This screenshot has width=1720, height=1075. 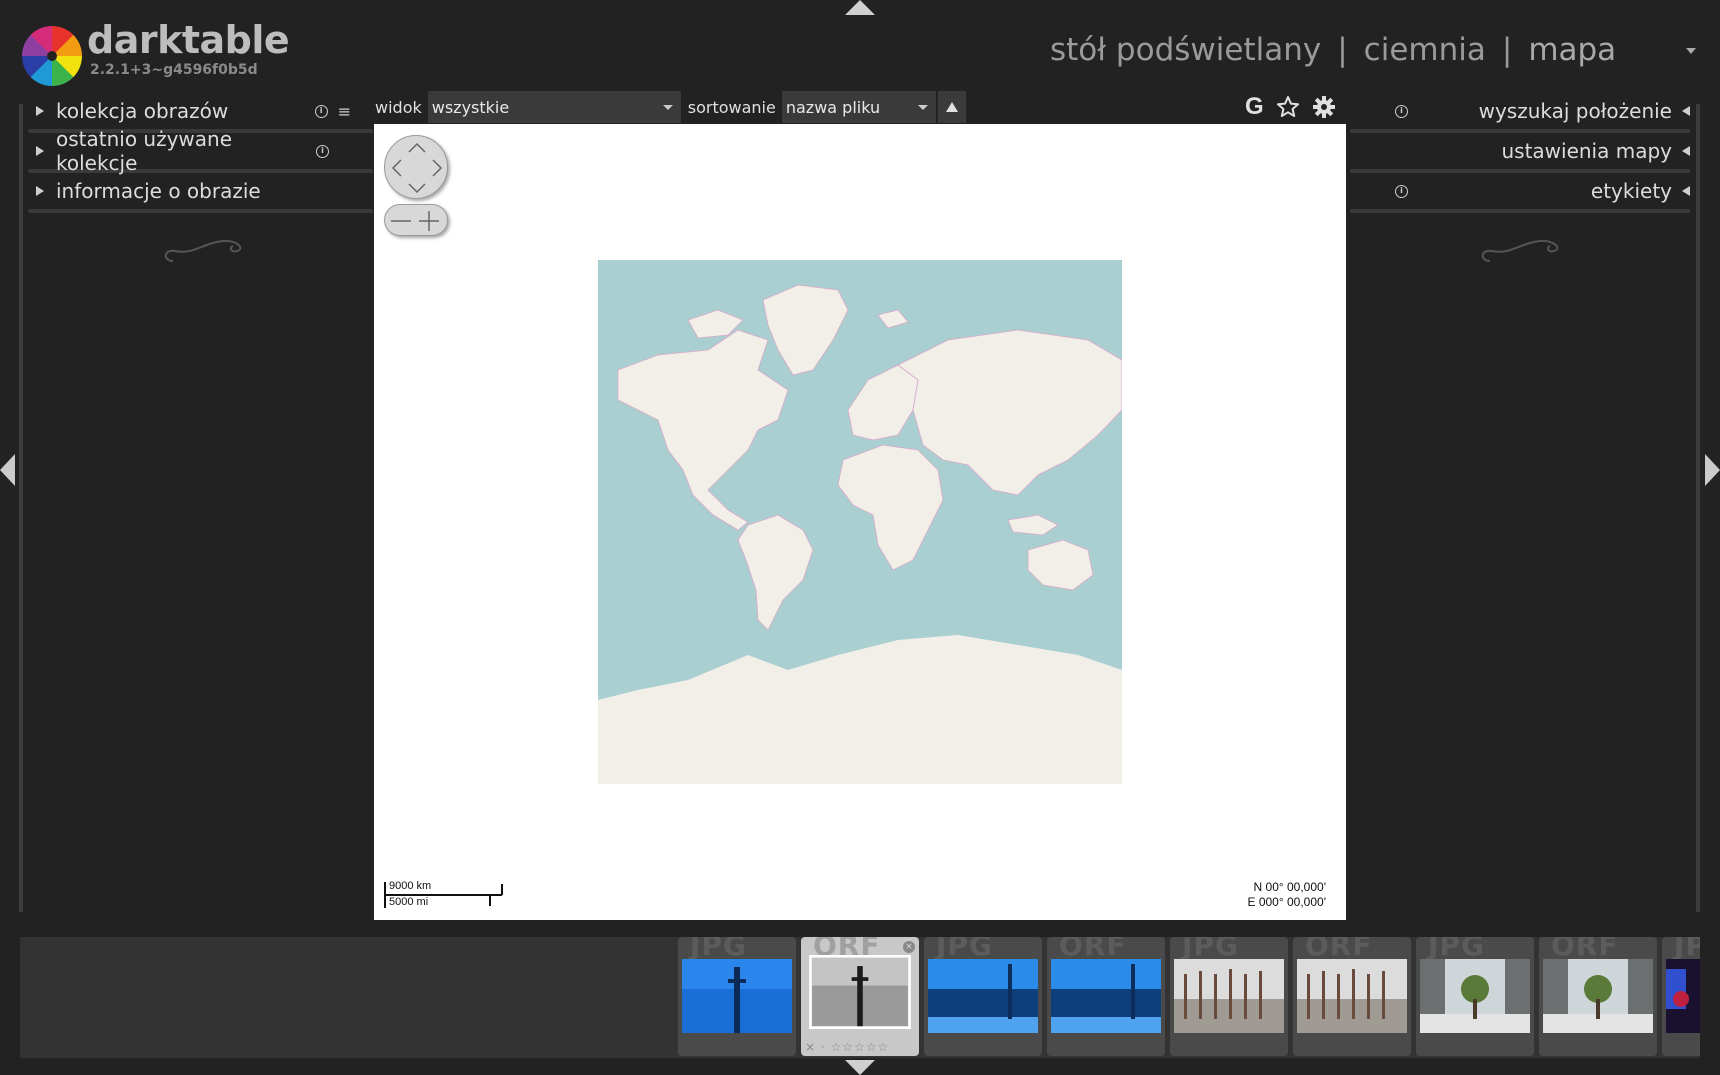 I want to click on sort-combobox: nazwa pliku, so click(x=858, y=107).